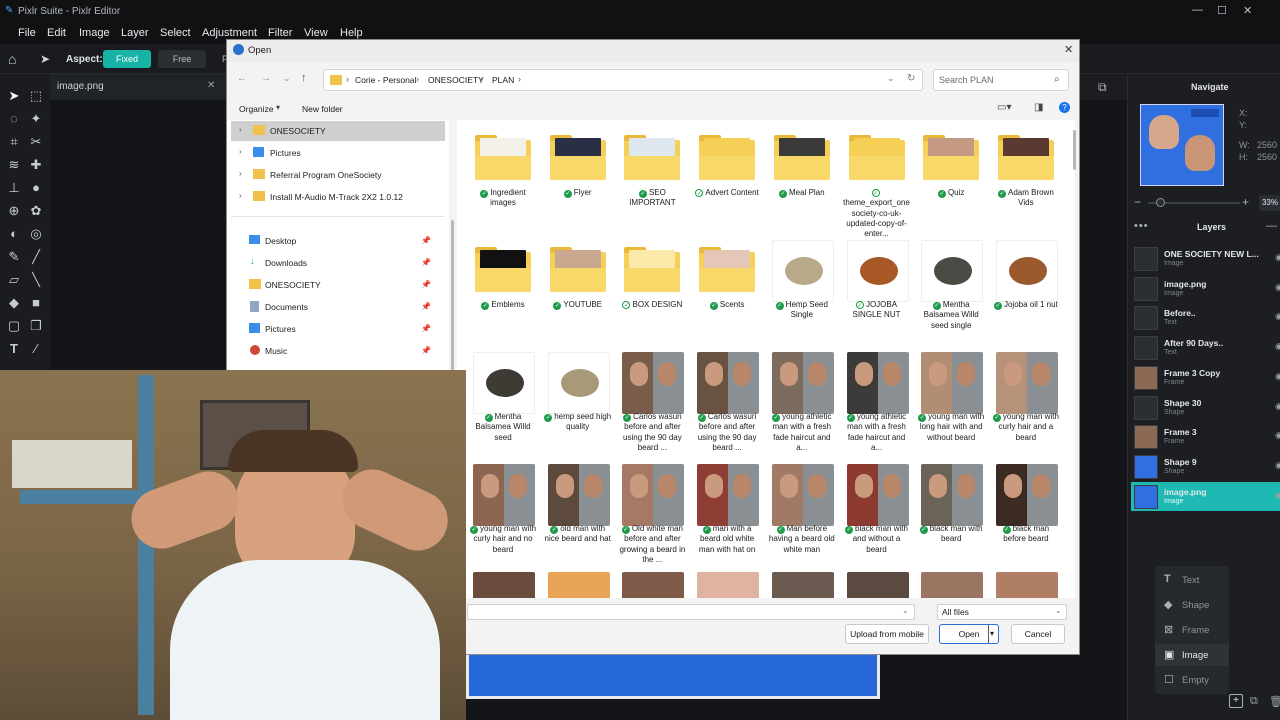  I want to click on brush-tool-icon: ╱, so click(36, 257).